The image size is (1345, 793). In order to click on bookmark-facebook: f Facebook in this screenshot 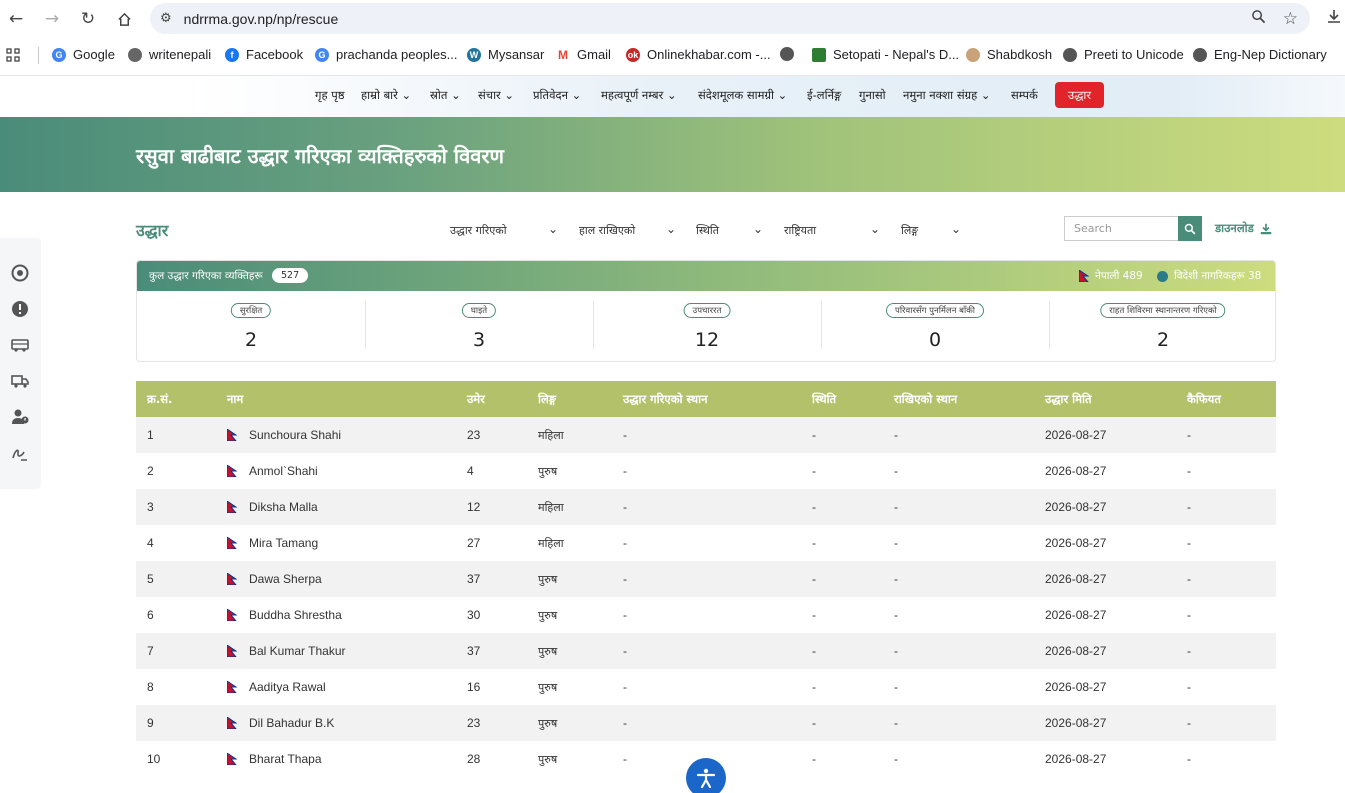, I will do `click(264, 54)`.